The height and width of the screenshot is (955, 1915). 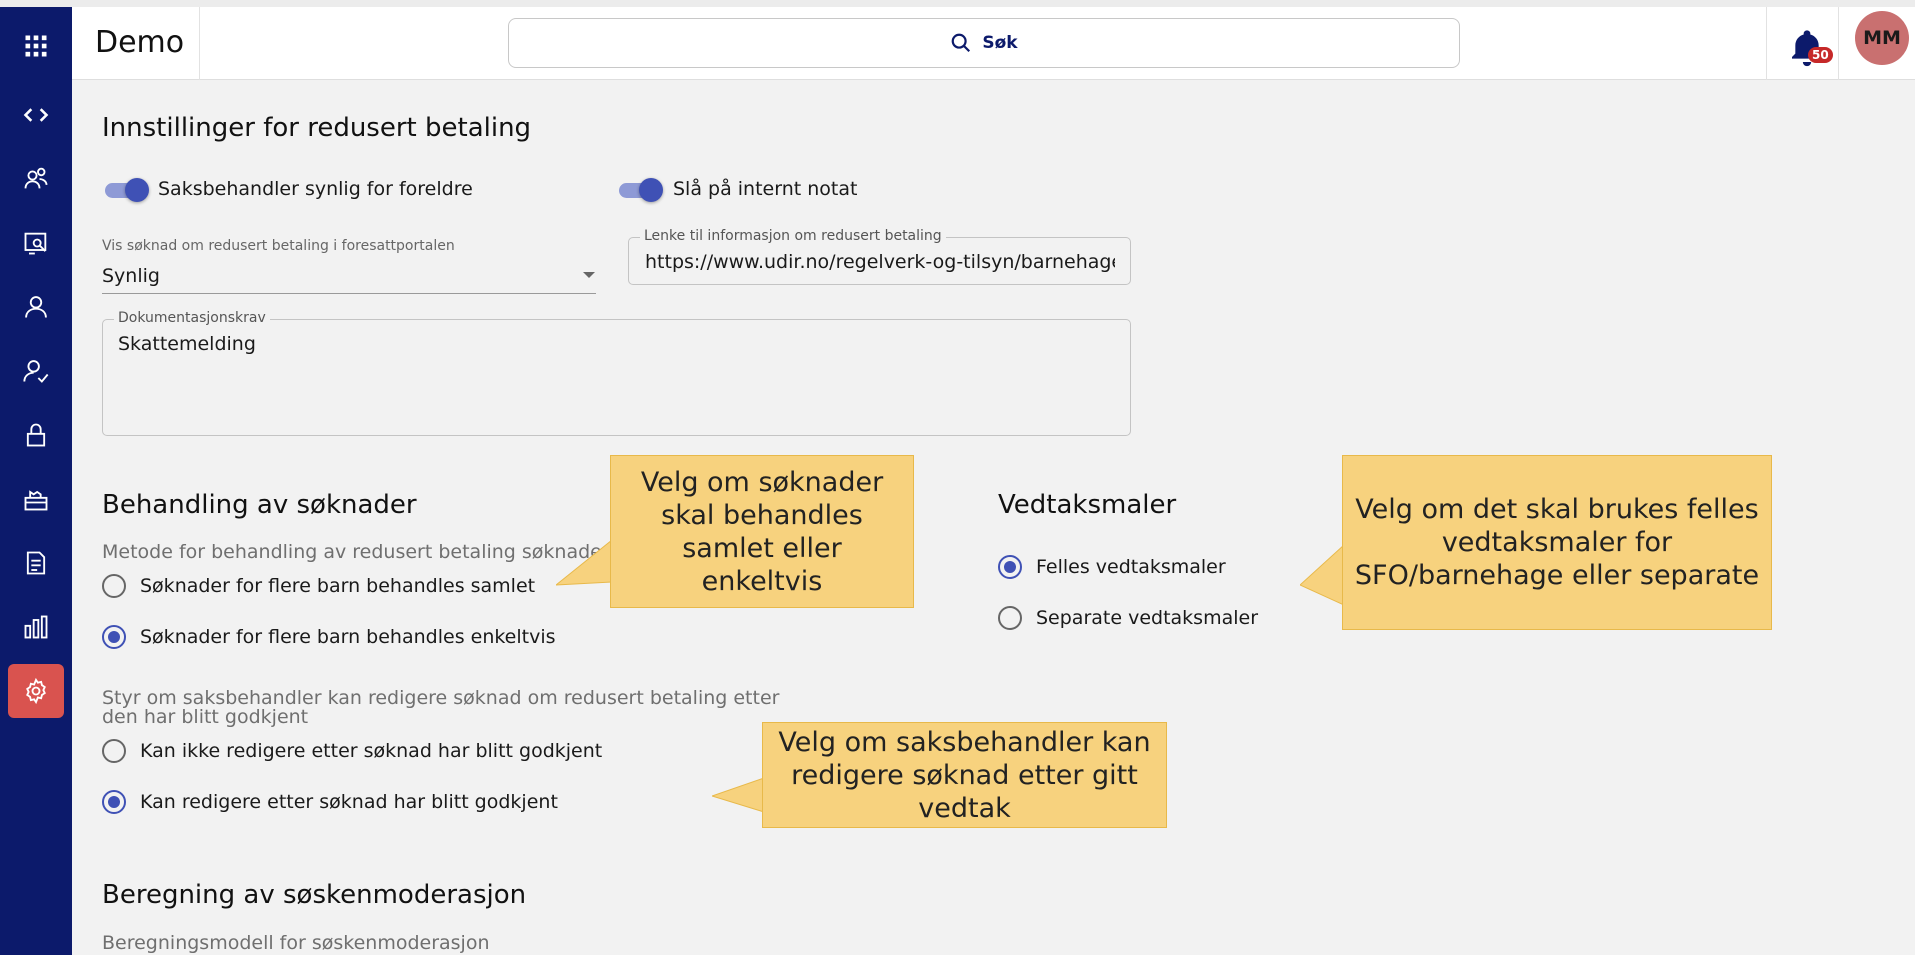 I want to click on search-label: Søk, so click(x=1000, y=43).